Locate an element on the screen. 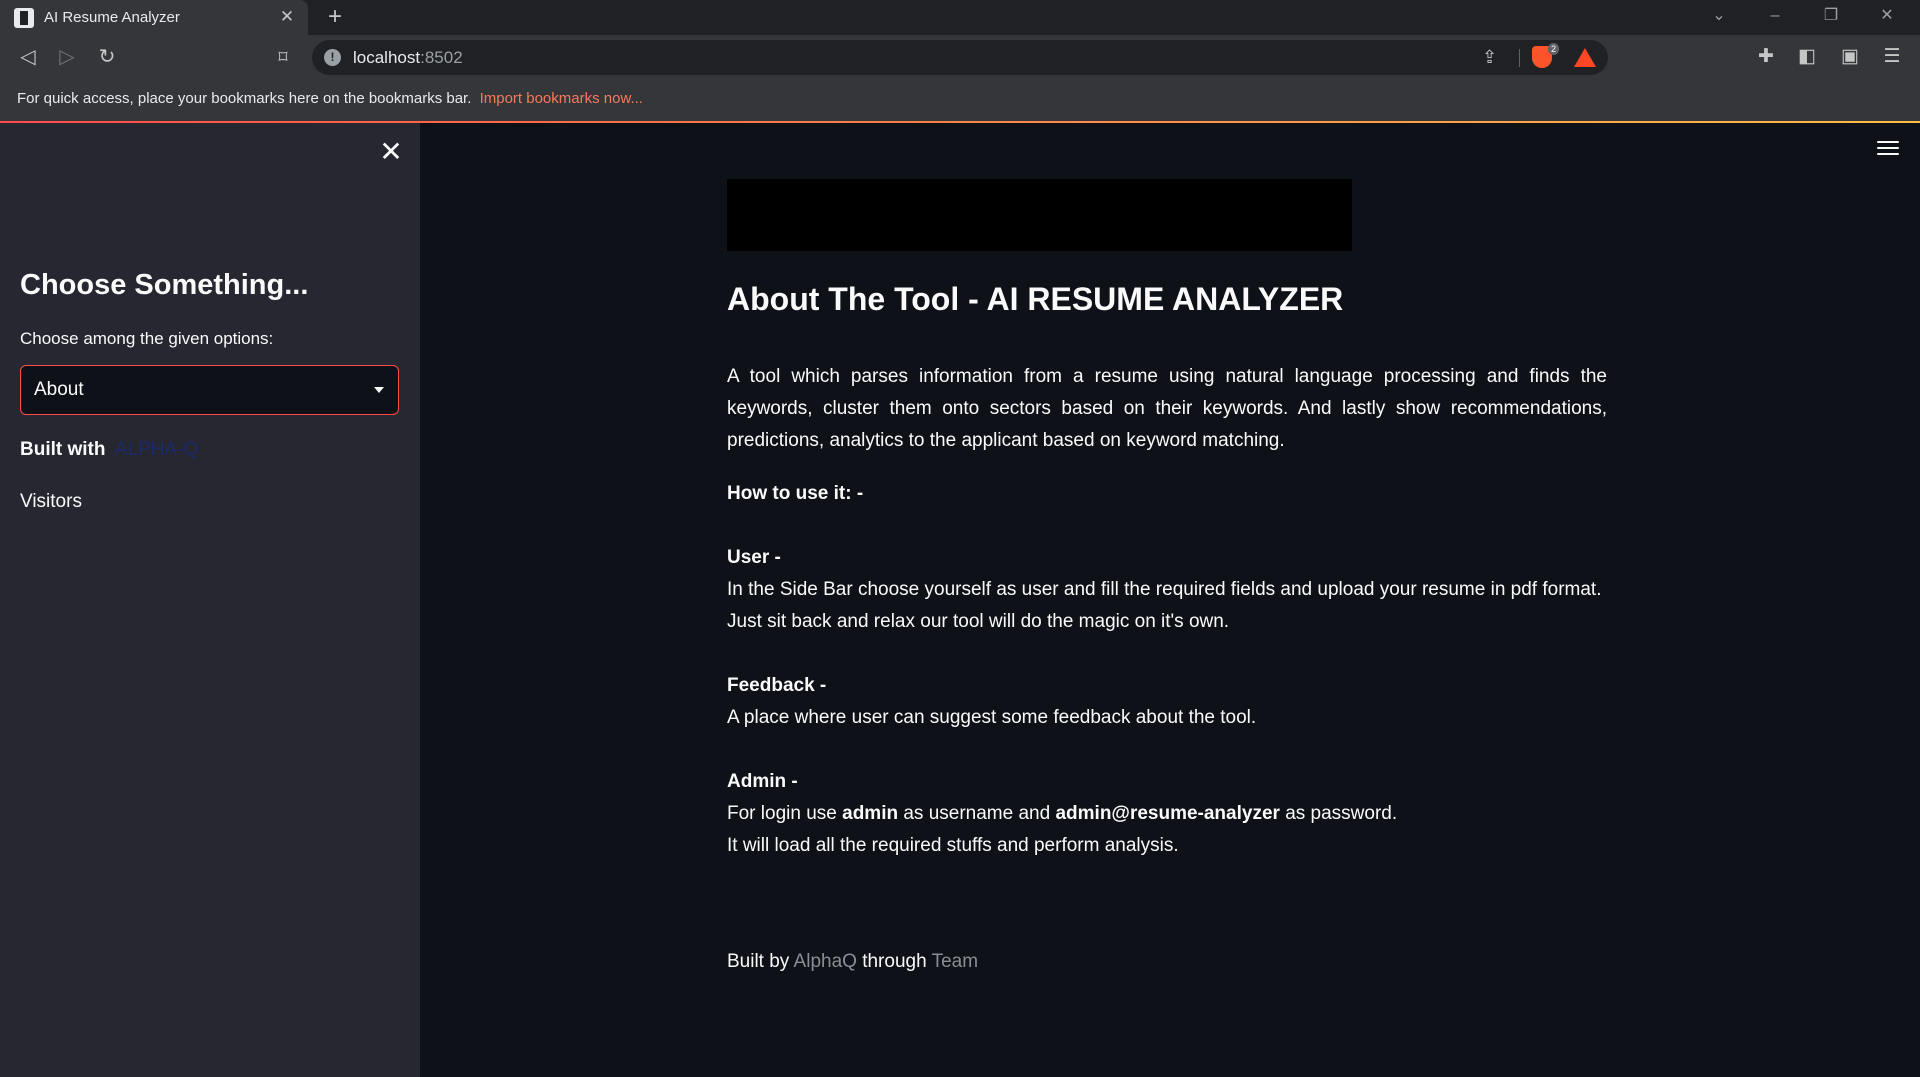 This screenshot has width=1920, height=1077. admin-heading: Admin - is located at coordinates (762, 781).